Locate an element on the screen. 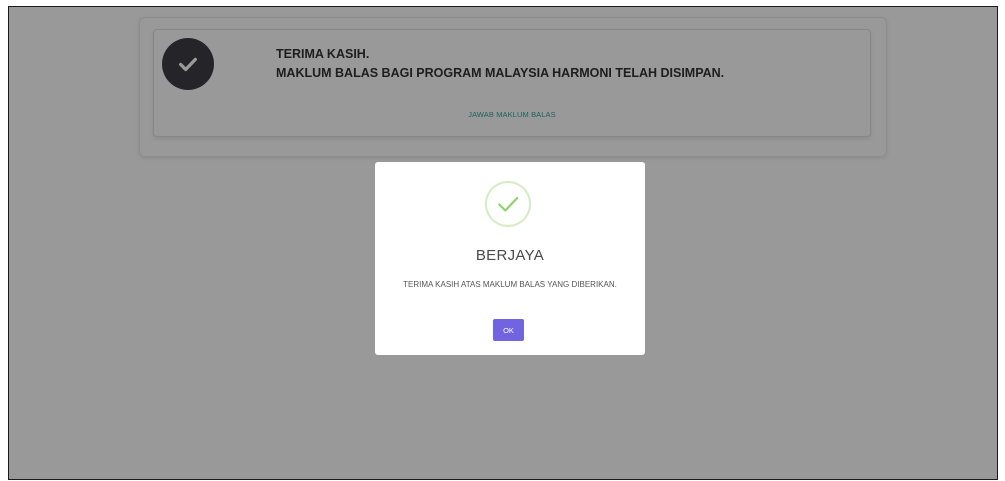 The height and width of the screenshot is (481, 1005). success-check-icon is located at coordinates (508, 204).